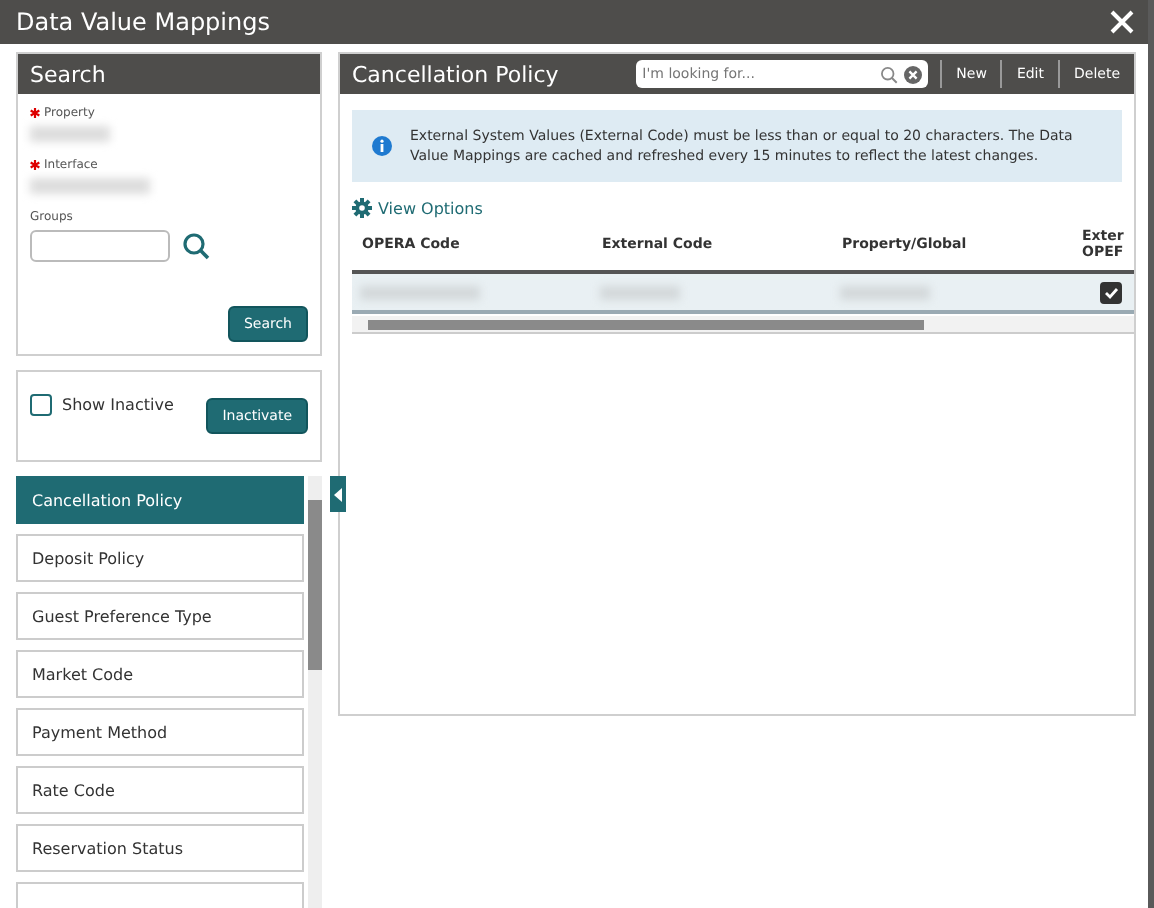 The height and width of the screenshot is (908, 1154). What do you see at coordinates (160, 674) in the screenshot?
I see `mapping-type-item: Market Code` at bounding box center [160, 674].